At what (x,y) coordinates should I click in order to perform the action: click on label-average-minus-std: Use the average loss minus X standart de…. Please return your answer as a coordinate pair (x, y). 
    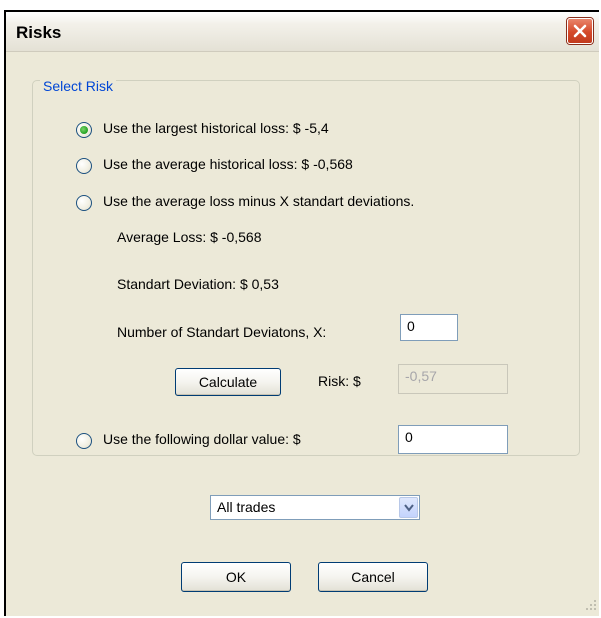
    Looking at the image, I should click on (259, 201).